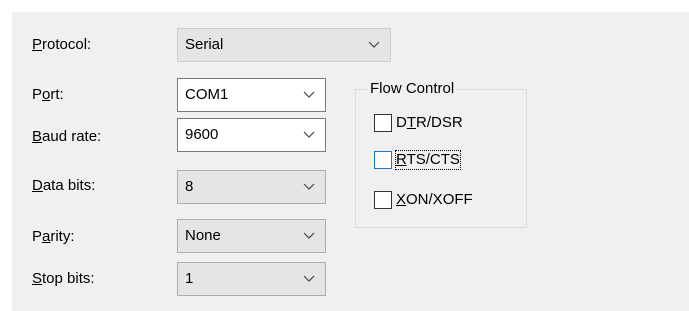 This screenshot has height=311, width=689. I want to click on xon-xoff-label: XON/XOFF, so click(434, 199).